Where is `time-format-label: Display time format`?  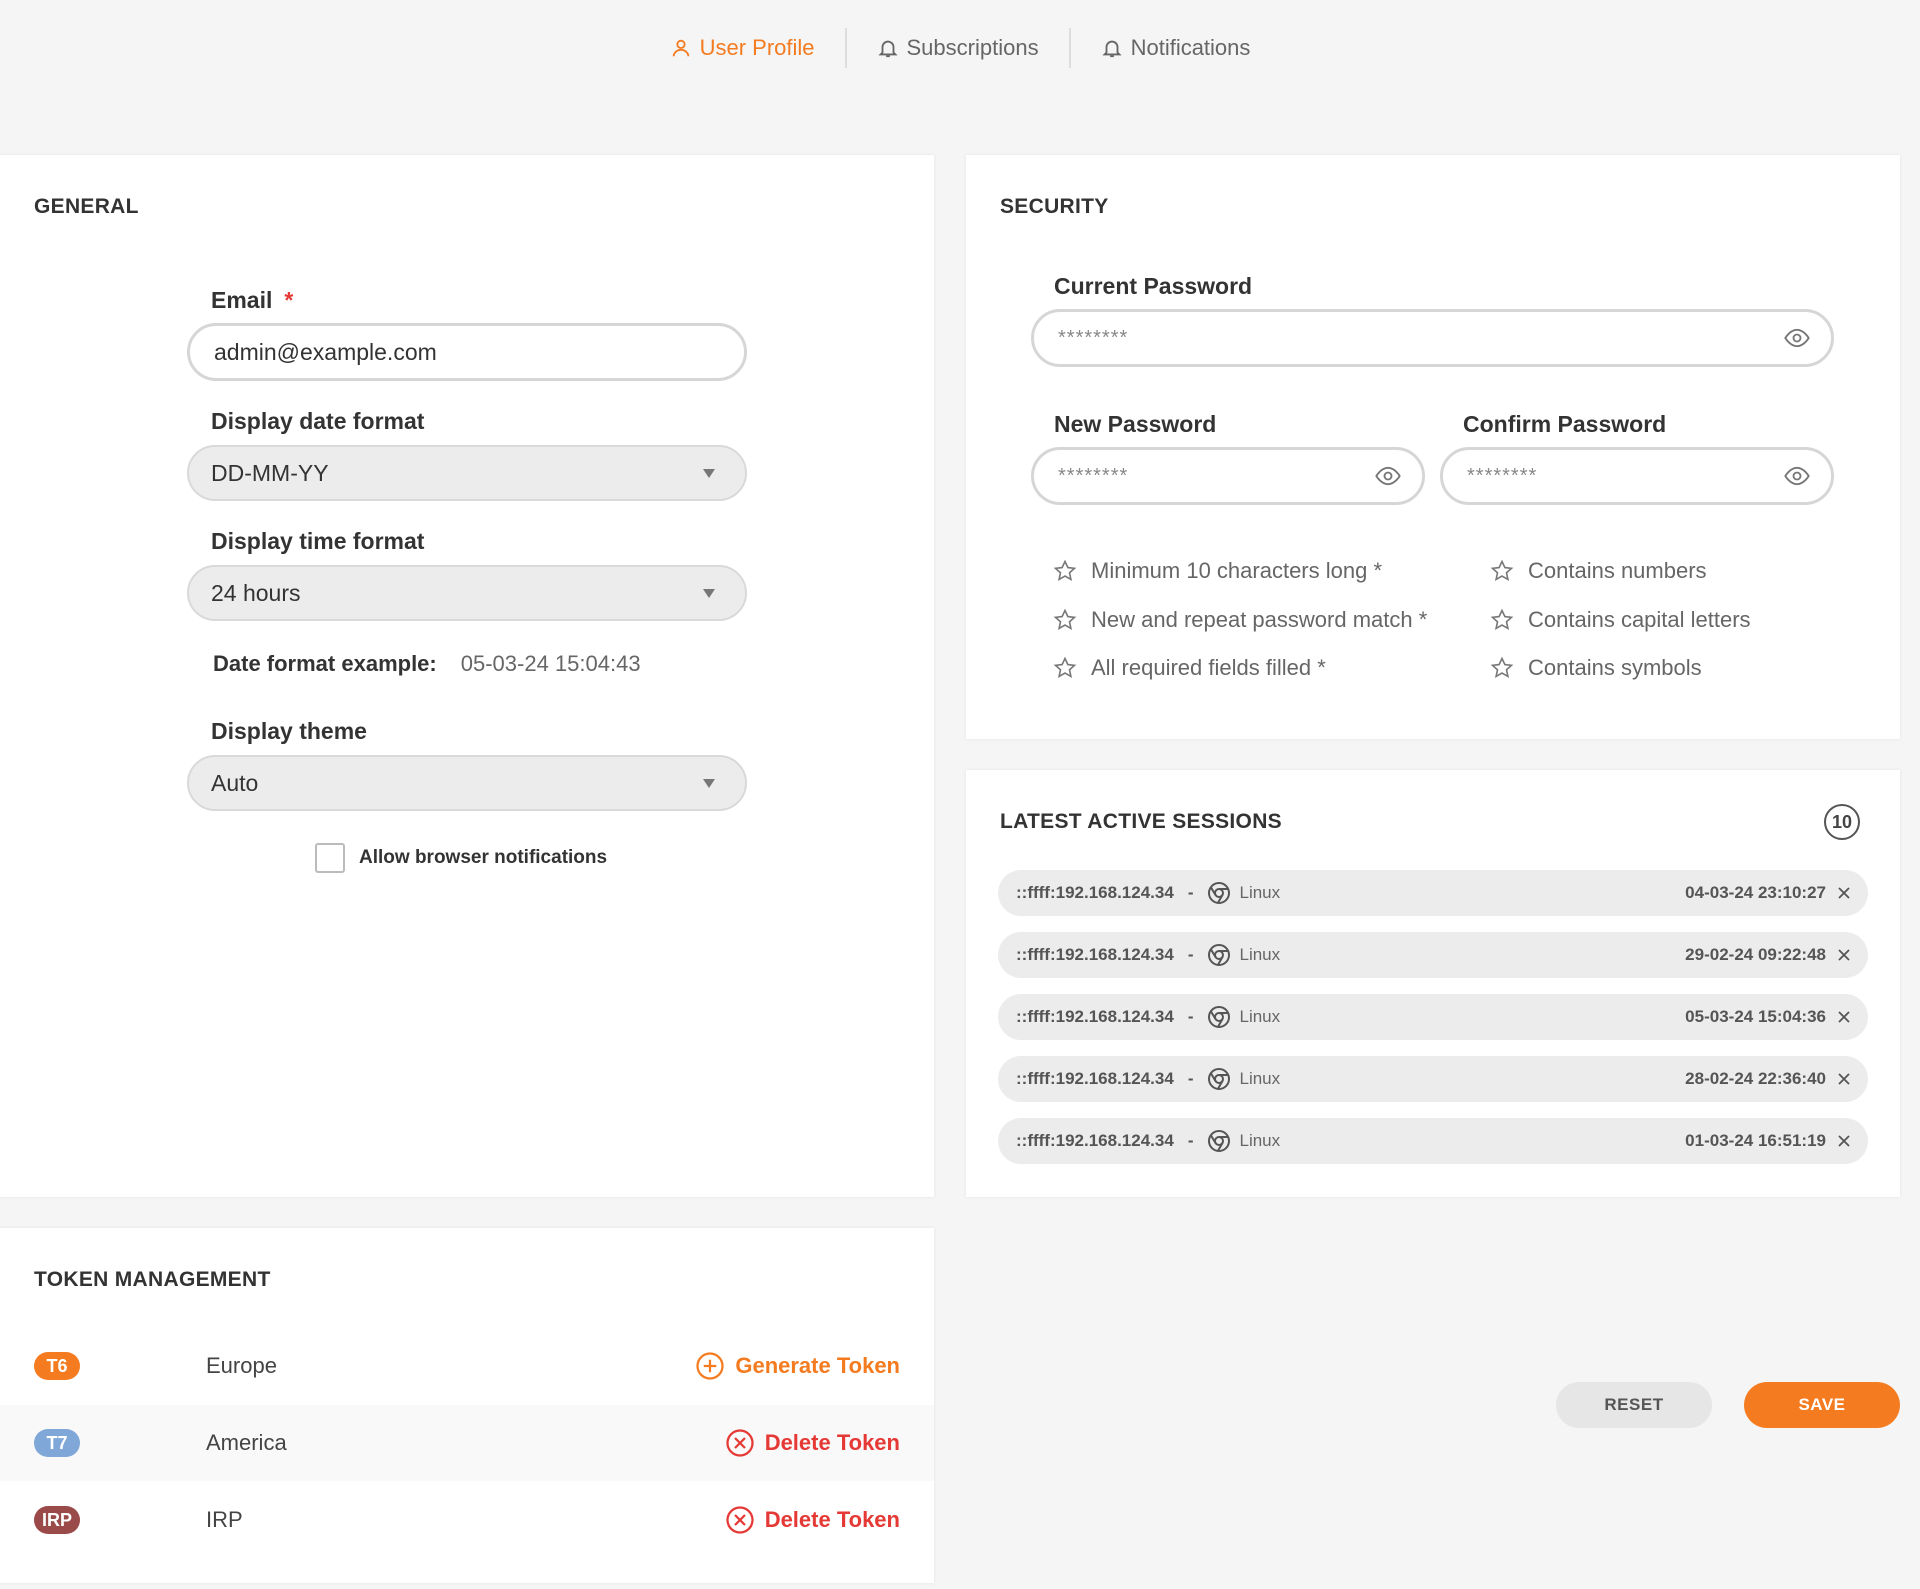 time-format-label: Display time format is located at coordinates (318, 541).